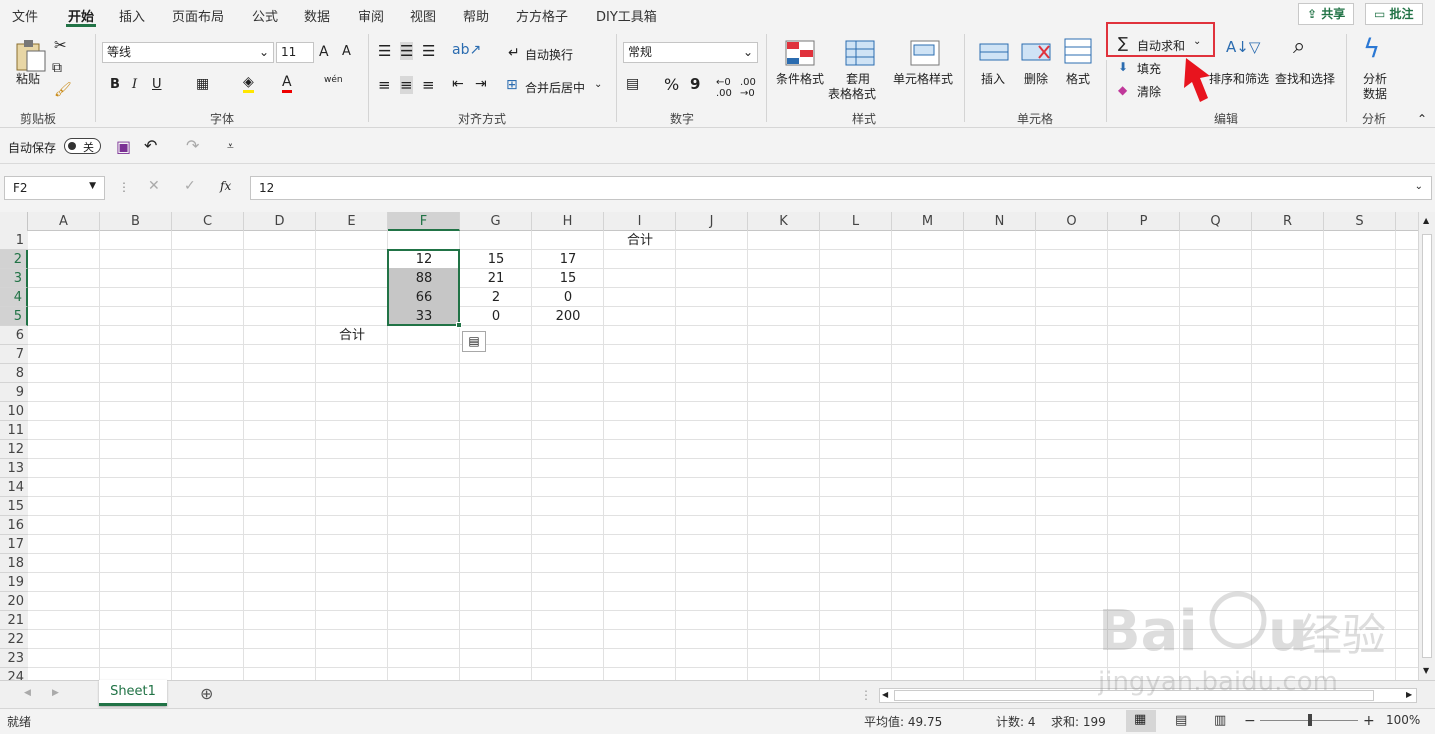  What do you see at coordinates (14, 297) in the screenshot?
I see `row-header-4: 4` at bounding box center [14, 297].